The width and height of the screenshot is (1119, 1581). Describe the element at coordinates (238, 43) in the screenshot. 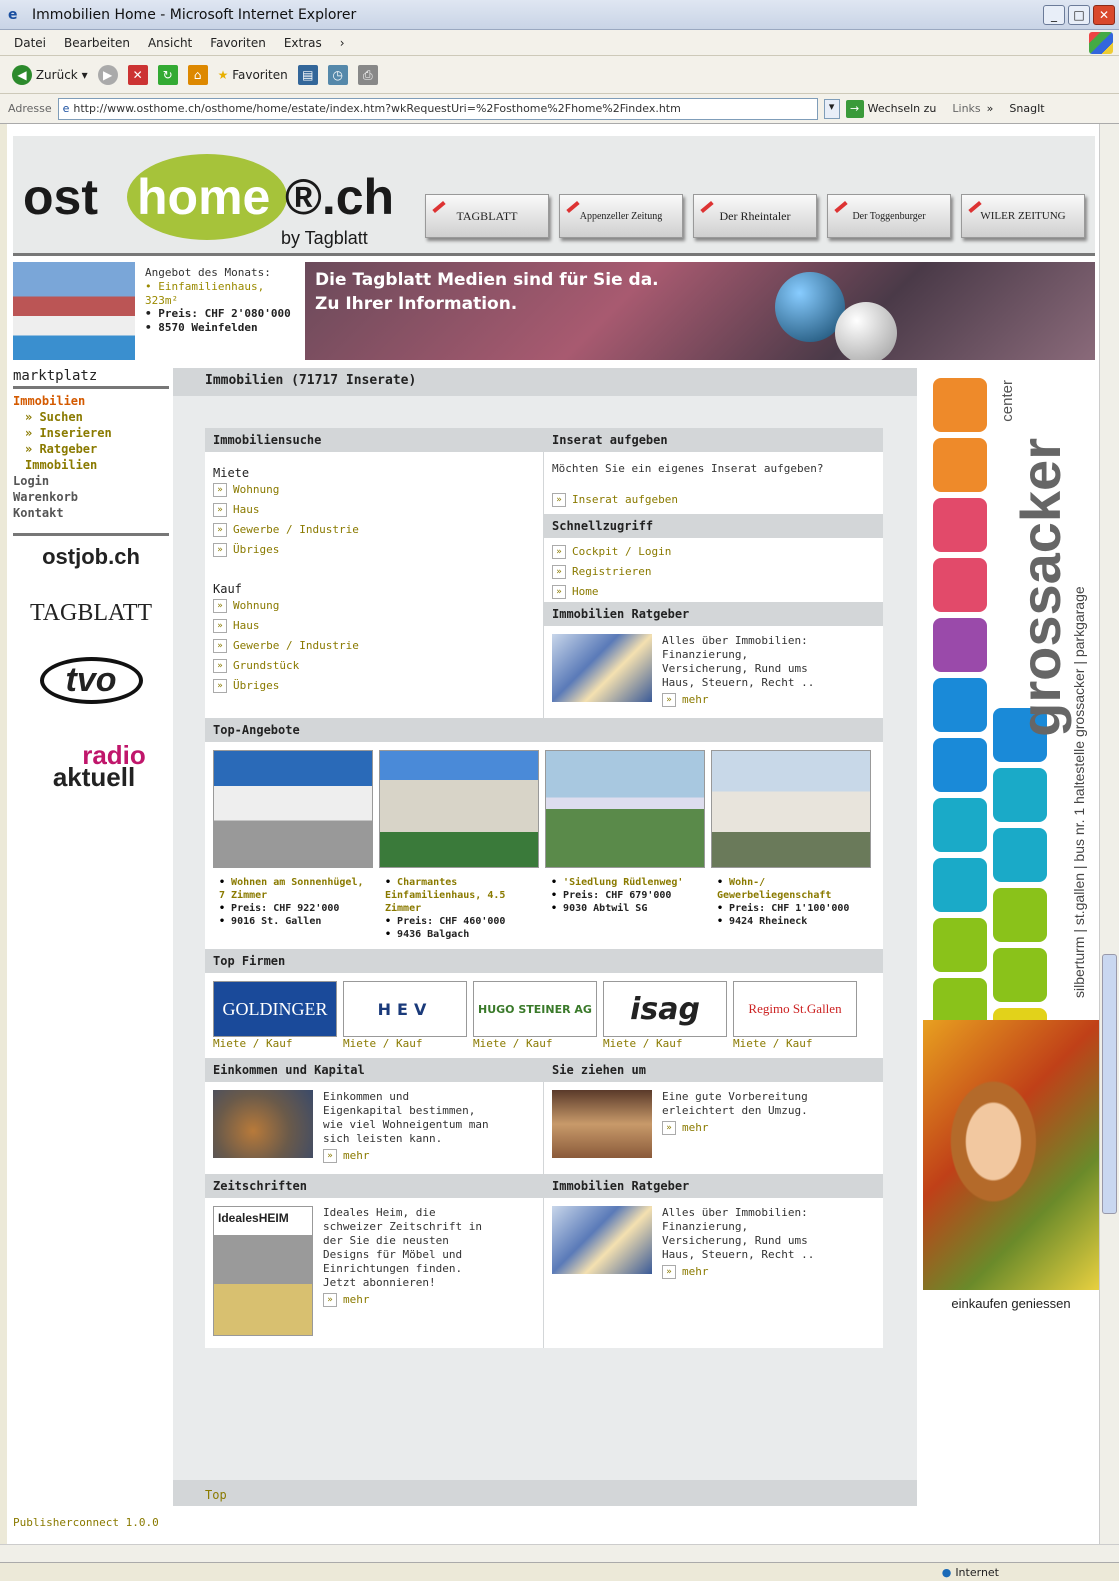

I see `menu-favoriten: Favoriten` at that location.